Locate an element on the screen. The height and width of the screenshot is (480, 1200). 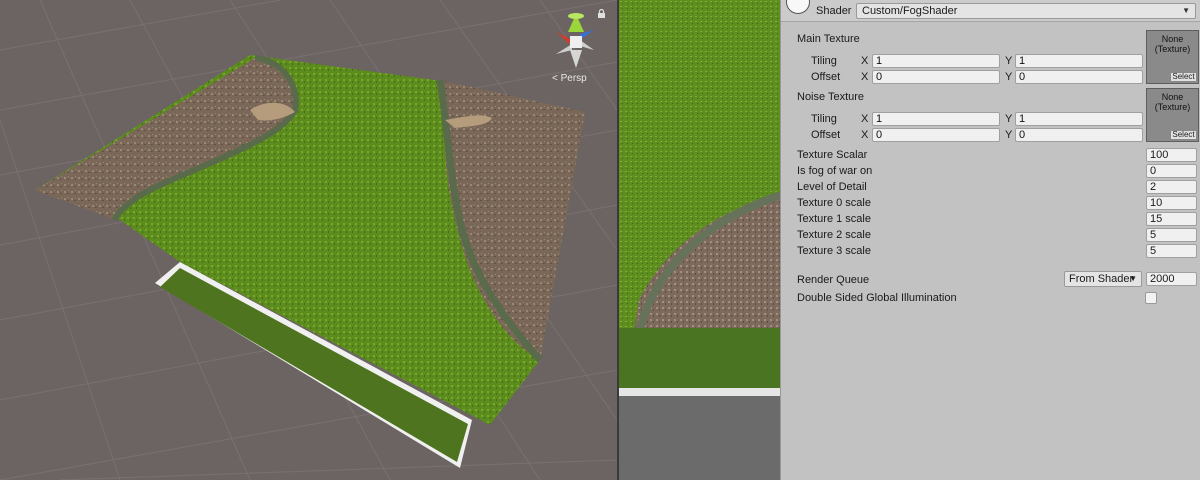
render-queue-dropdown: From Shader ▼ is located at coordinates (1103, 279).